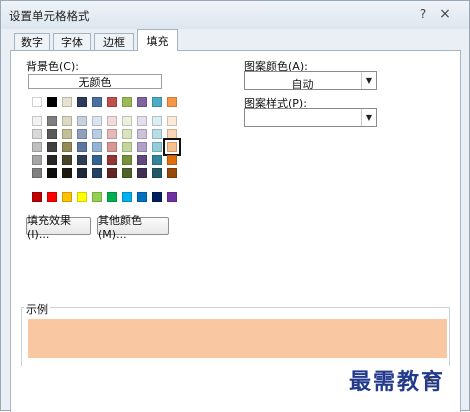  What do you see at coordinates (37, 309) in the screenshot?
I see `sample-label: 示例` at bounding box center [37, 309].